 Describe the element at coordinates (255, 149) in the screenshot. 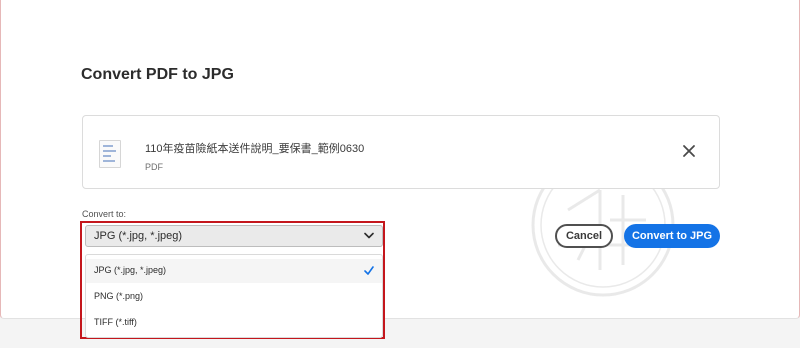

I see `file-name: 110年疫苗險紙本送件說明_要保書_範例0630` at that location.